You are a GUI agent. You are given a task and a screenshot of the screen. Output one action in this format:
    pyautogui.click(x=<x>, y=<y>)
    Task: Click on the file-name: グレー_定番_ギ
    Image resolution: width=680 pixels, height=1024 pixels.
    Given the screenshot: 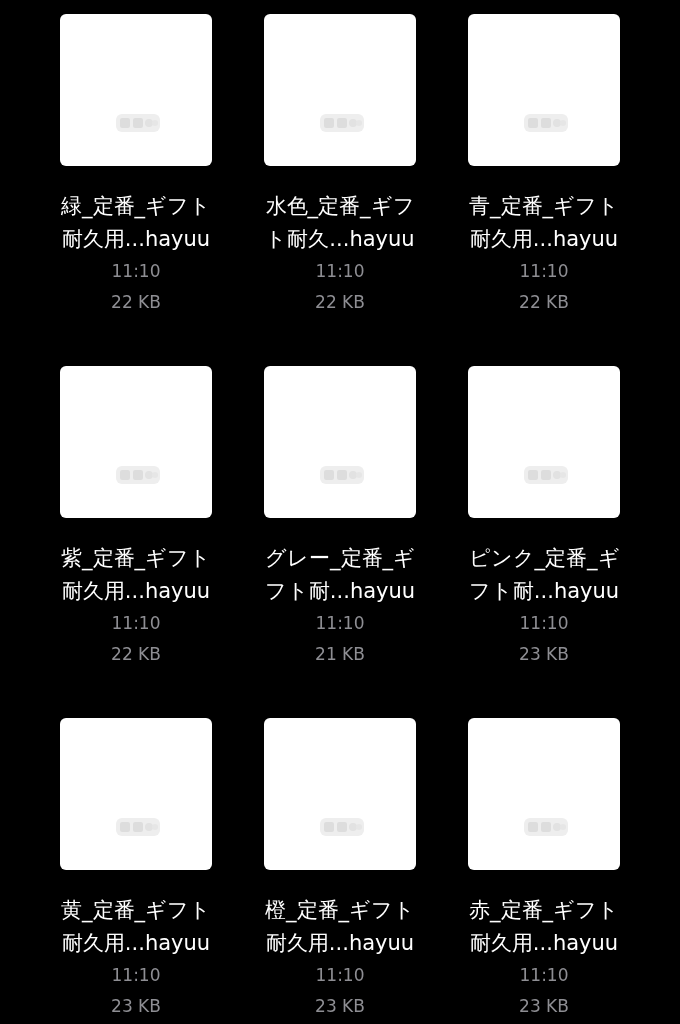 What is the action you would take?
    pyautogui.click(x=340, y=559)
    